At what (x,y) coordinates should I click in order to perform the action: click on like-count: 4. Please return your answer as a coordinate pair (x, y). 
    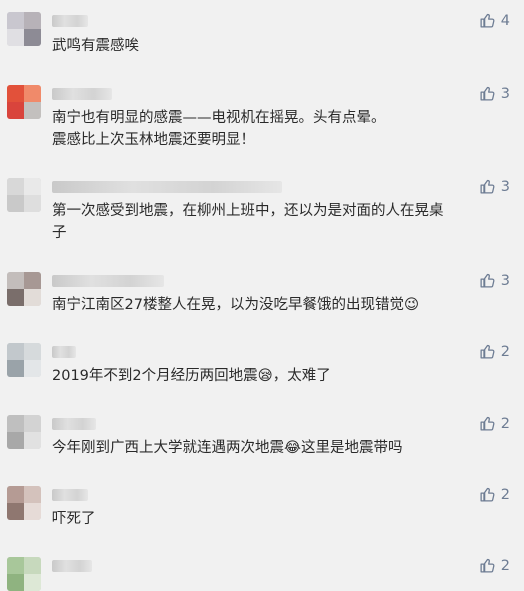
    Looking at the image, I should click on (505, 20).